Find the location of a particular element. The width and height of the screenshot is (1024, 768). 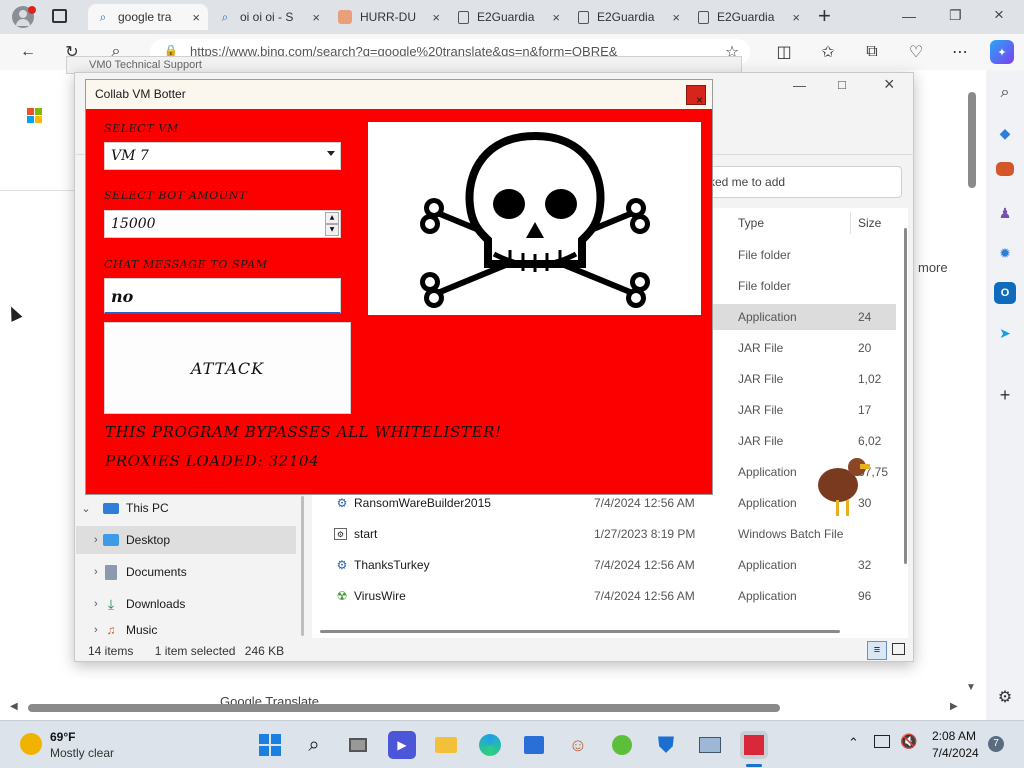

weather-widget: 69°F Mostly clear is located at coordinates (71, 746).